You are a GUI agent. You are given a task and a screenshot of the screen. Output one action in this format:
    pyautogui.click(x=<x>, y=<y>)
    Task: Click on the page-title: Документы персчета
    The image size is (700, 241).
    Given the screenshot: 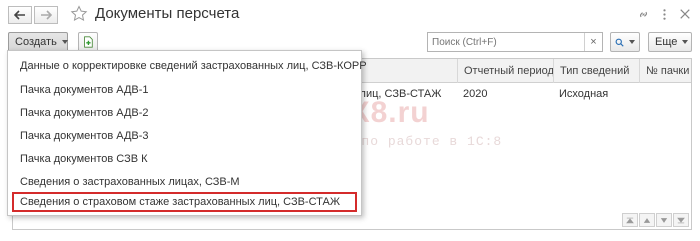 What is the action you would take?
    pyautogui.click(x=167, y=13)
    